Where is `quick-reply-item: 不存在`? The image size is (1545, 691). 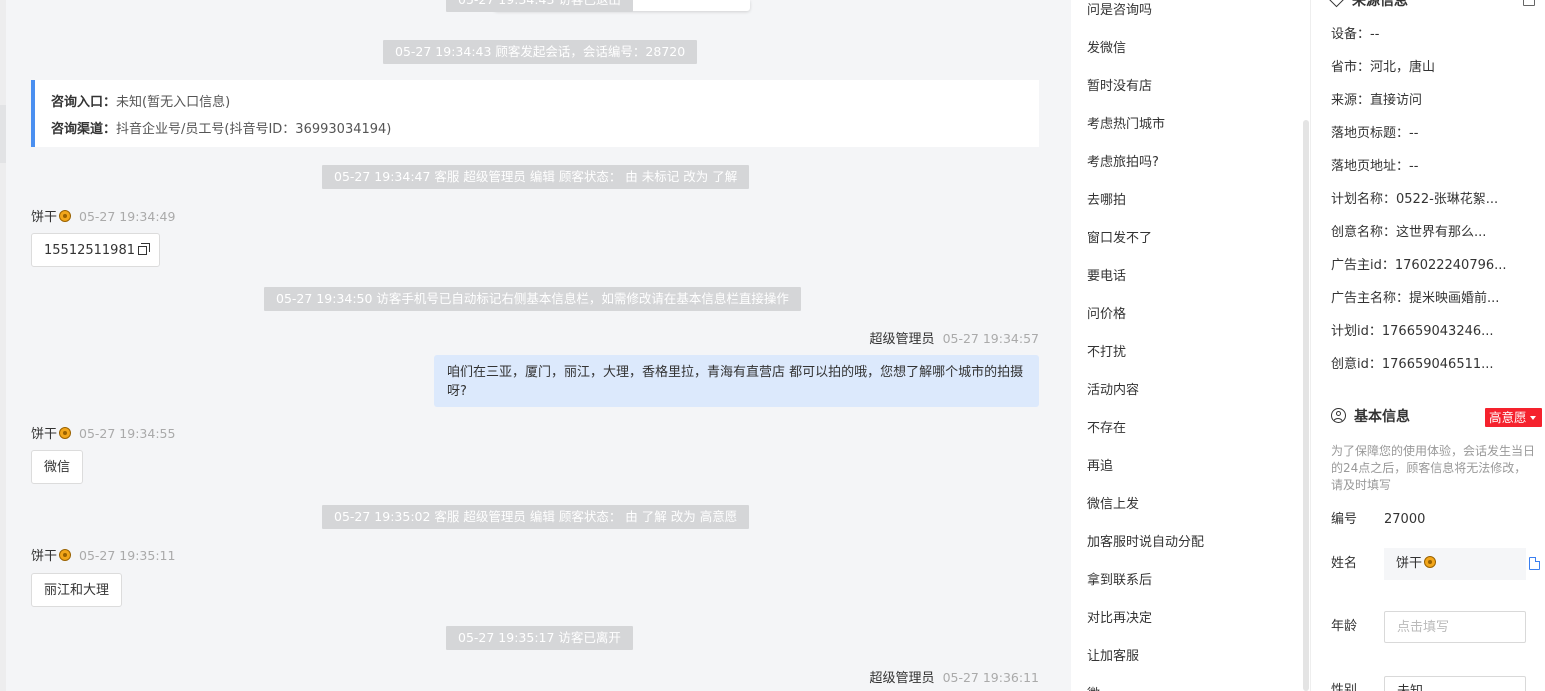
quick-reply-item: 不存在 is located at coordinates (1106, 429).